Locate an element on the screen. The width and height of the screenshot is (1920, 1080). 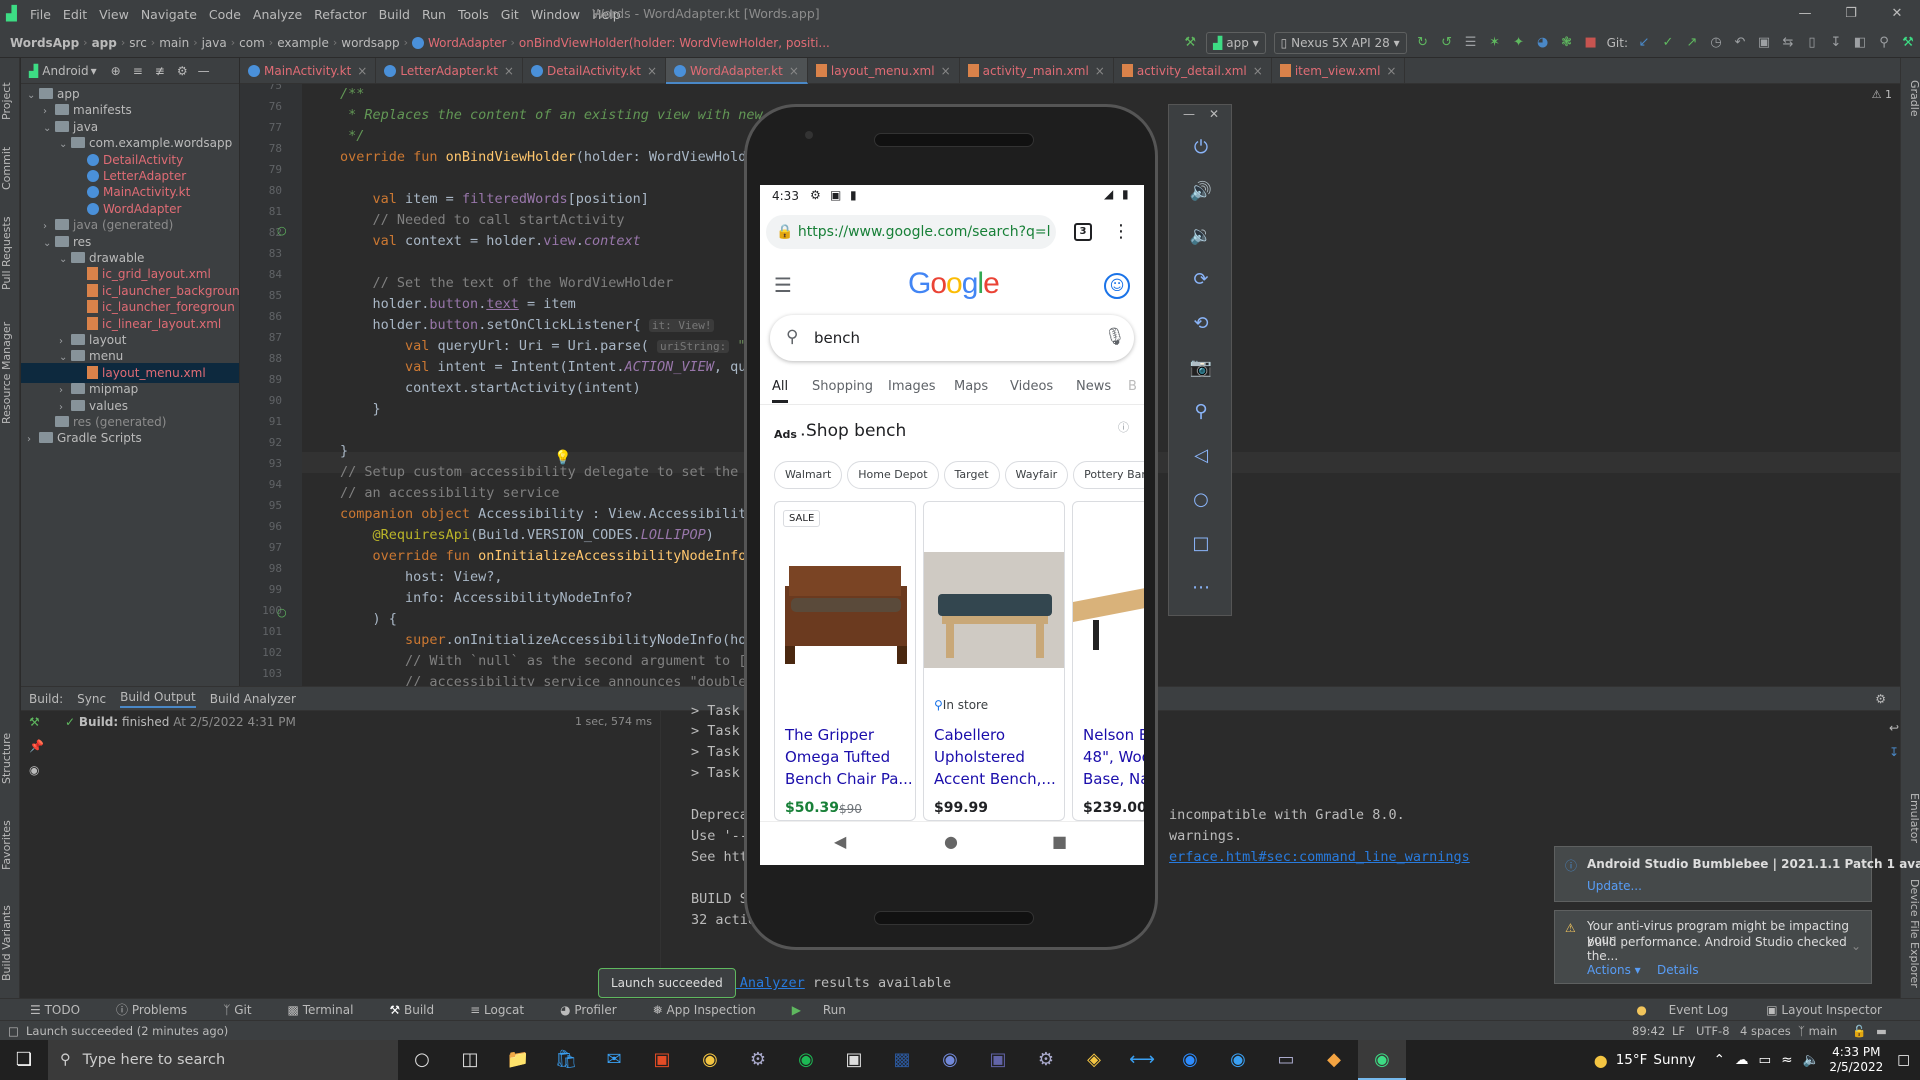
more-options-icon: ⋯ is located at coordinates (1201, 587).